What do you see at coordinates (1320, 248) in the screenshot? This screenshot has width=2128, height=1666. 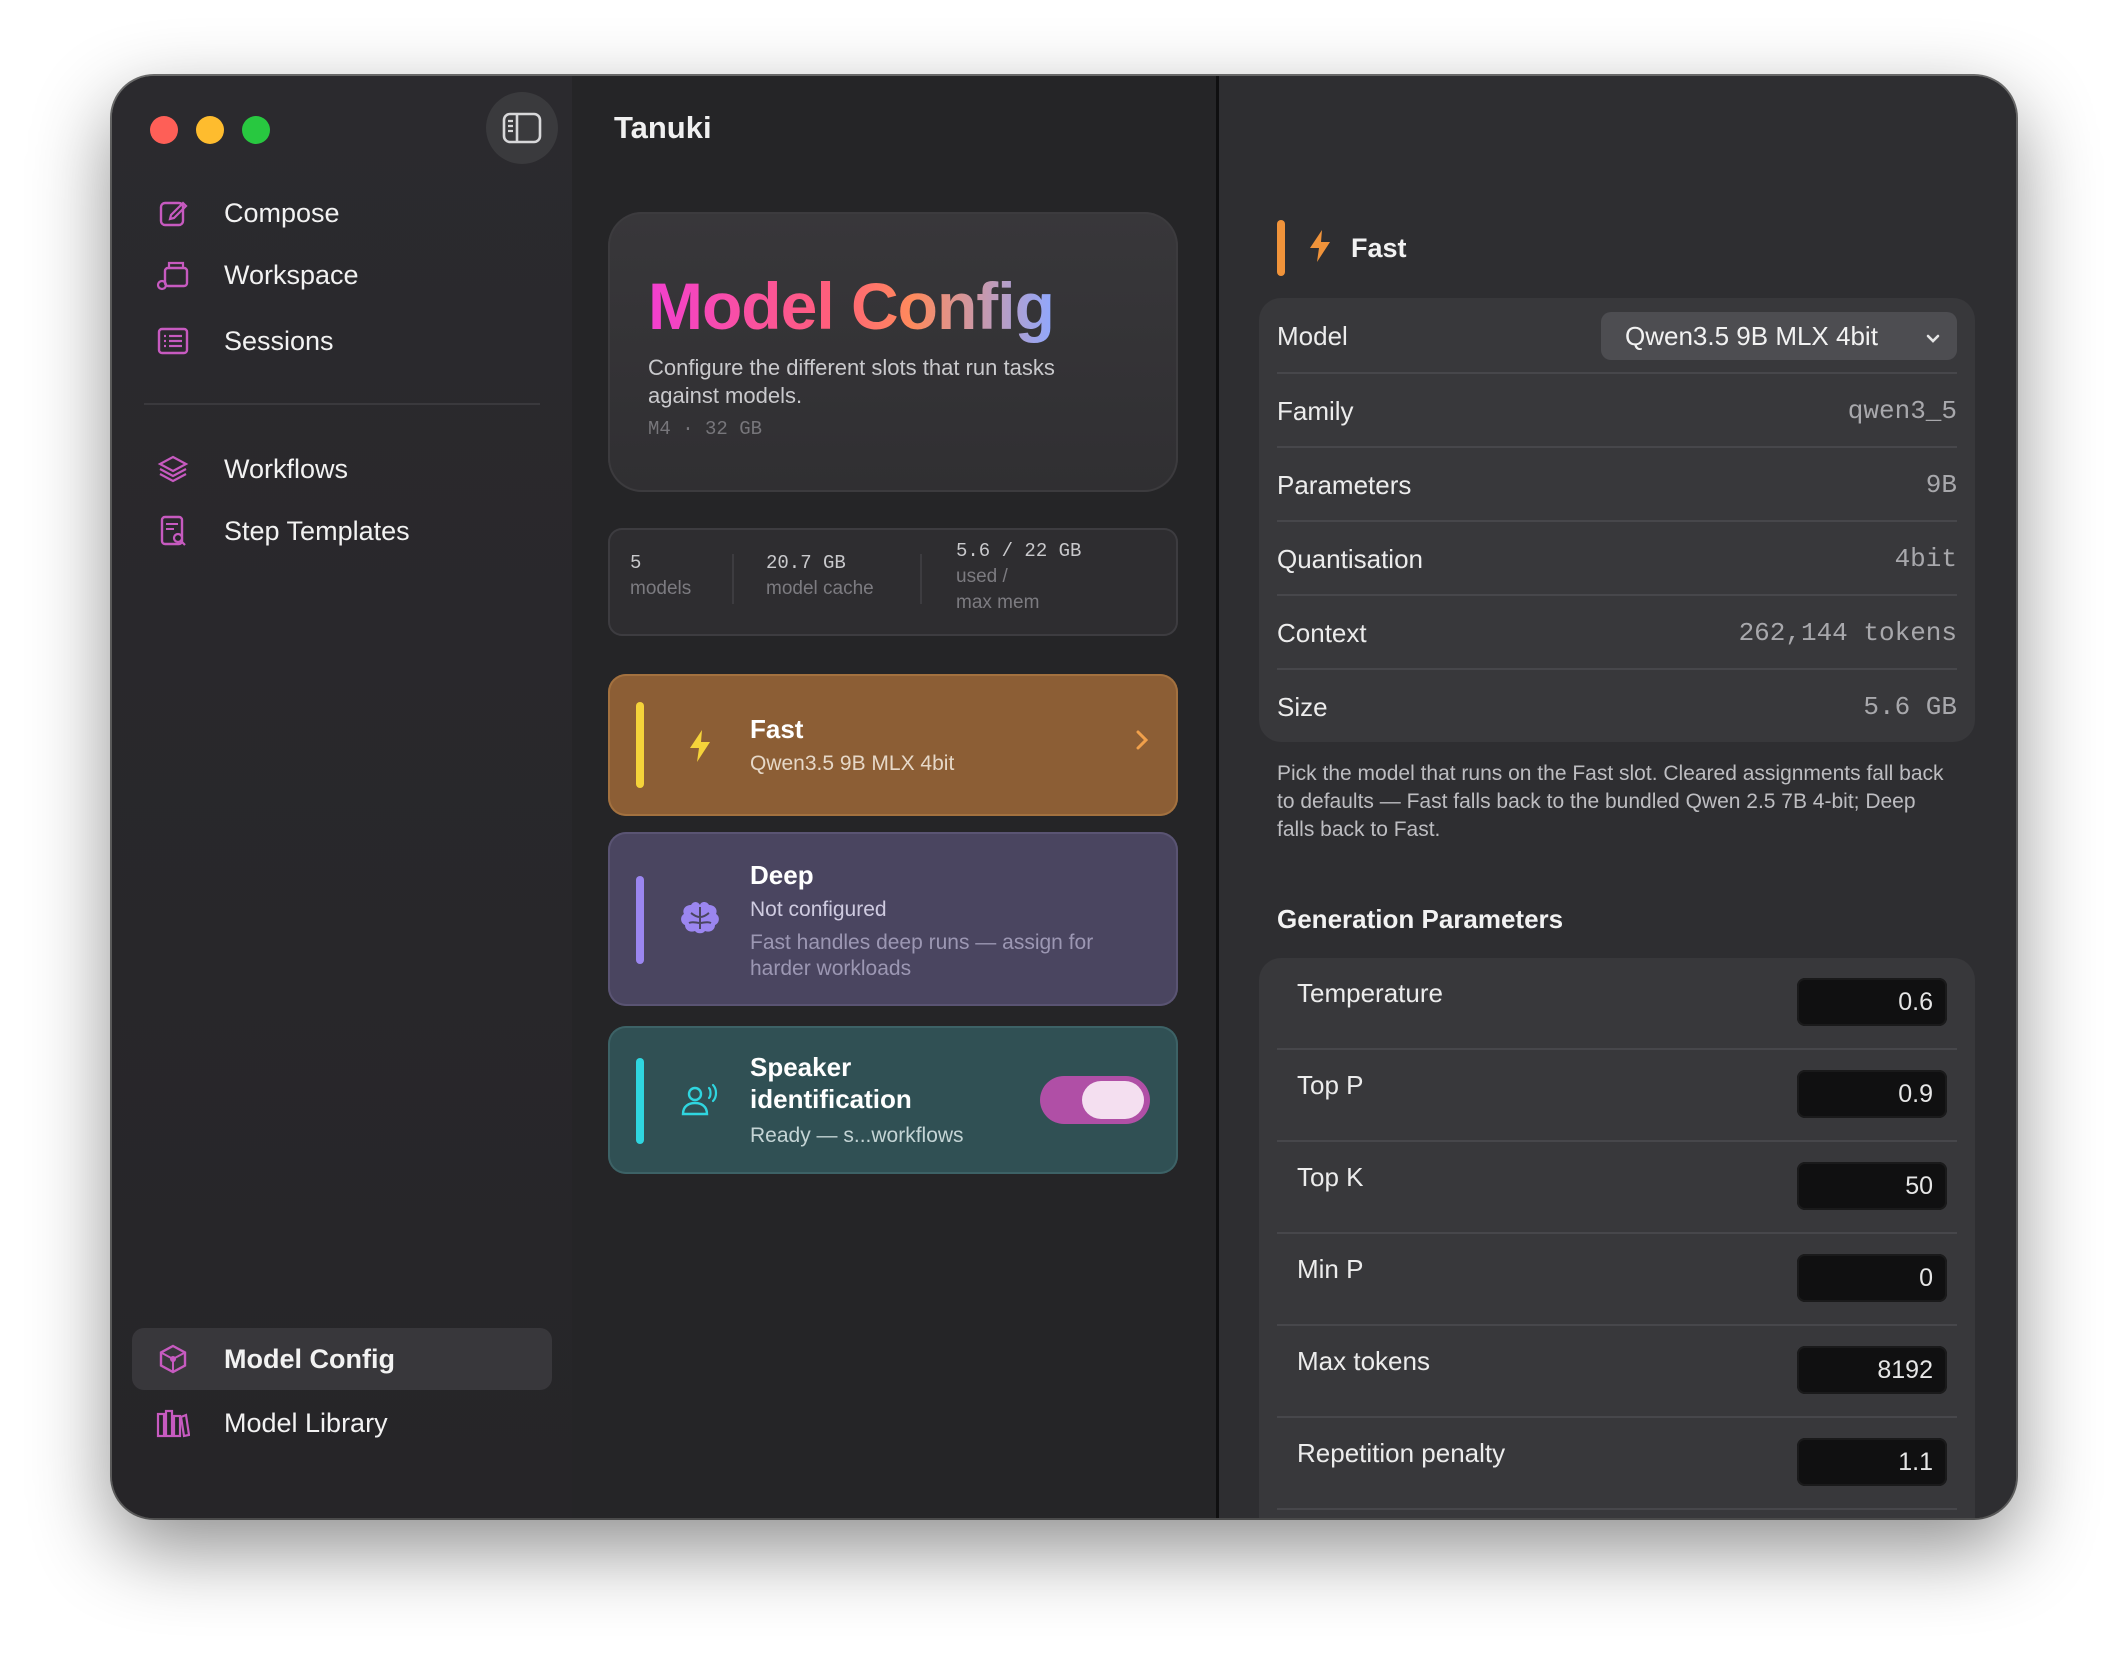 I see `lightning-icon` at bounding box center [1320, 248].